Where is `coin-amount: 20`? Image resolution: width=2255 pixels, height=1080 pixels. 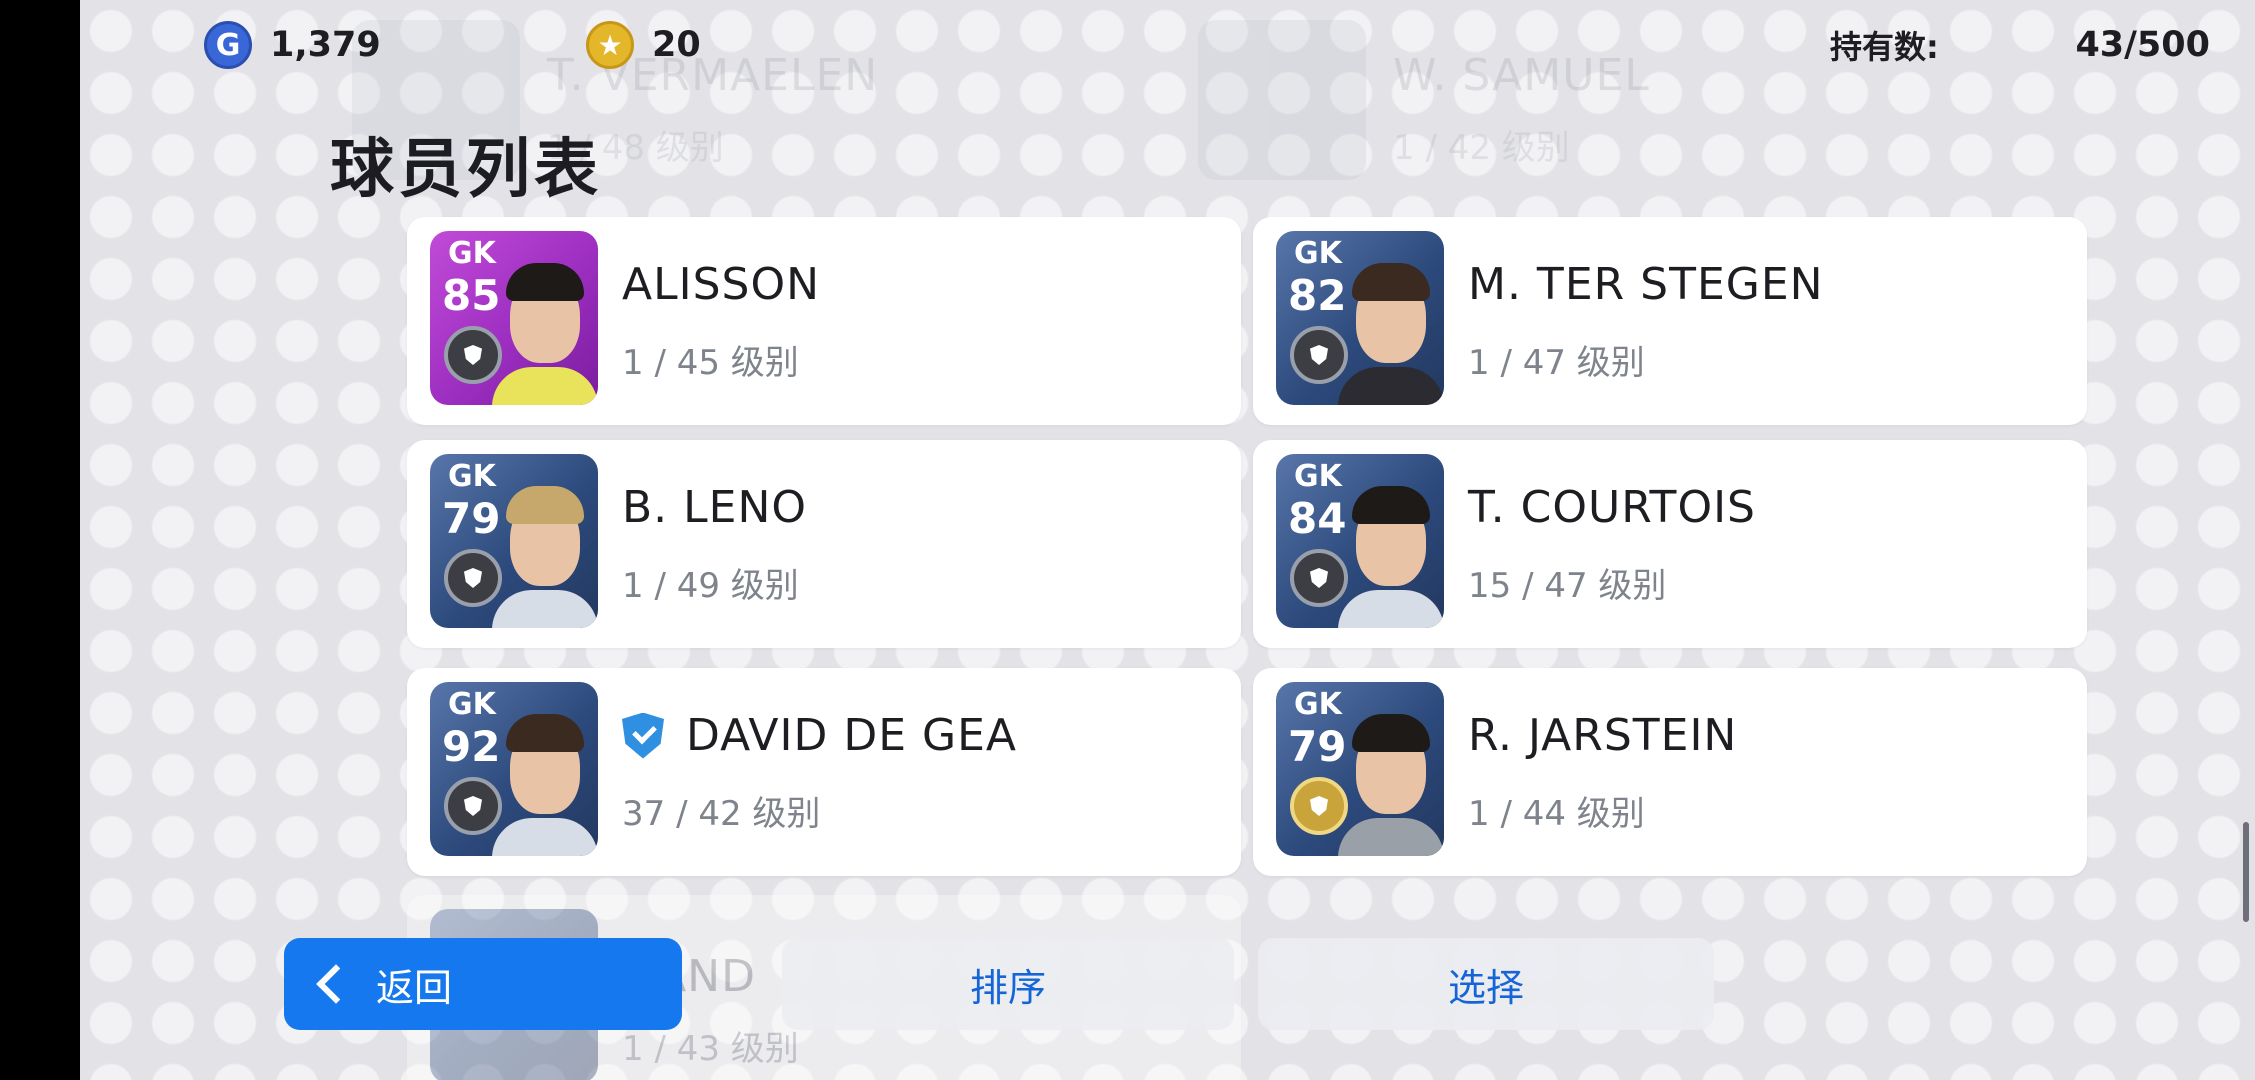
coin-amount: 20 is located at coordinates (676, 45).